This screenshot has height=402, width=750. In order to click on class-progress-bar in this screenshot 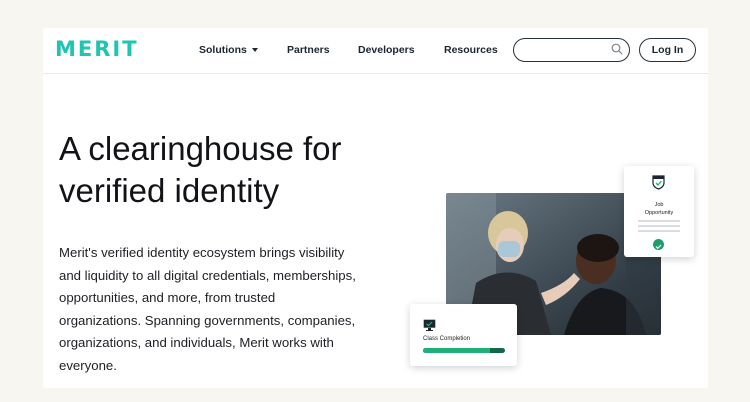, I will do `click(464, 350)`.